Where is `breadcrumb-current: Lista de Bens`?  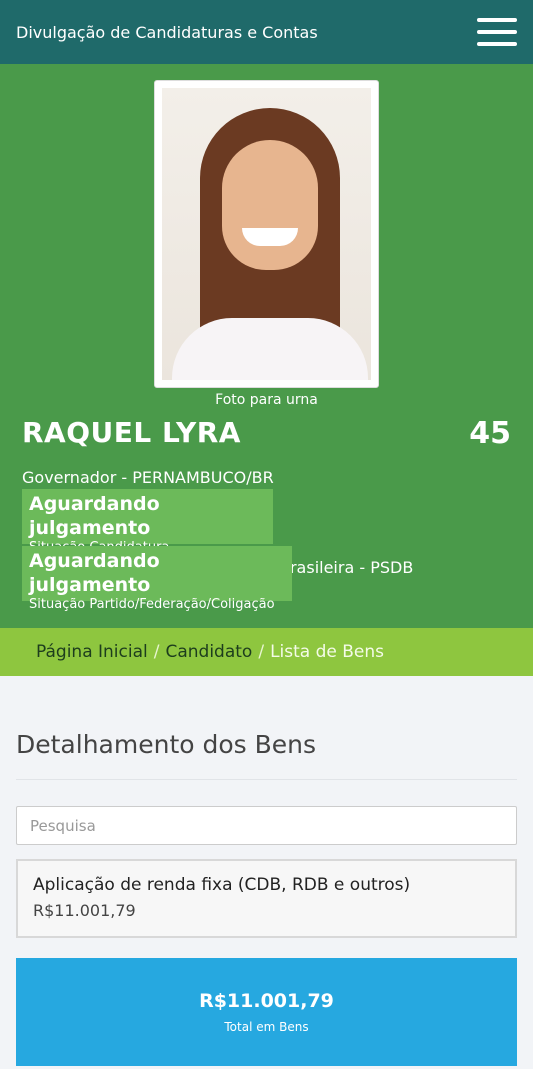 breadcrumb-current: Lista de Bens is located at coordinates (327, 652).